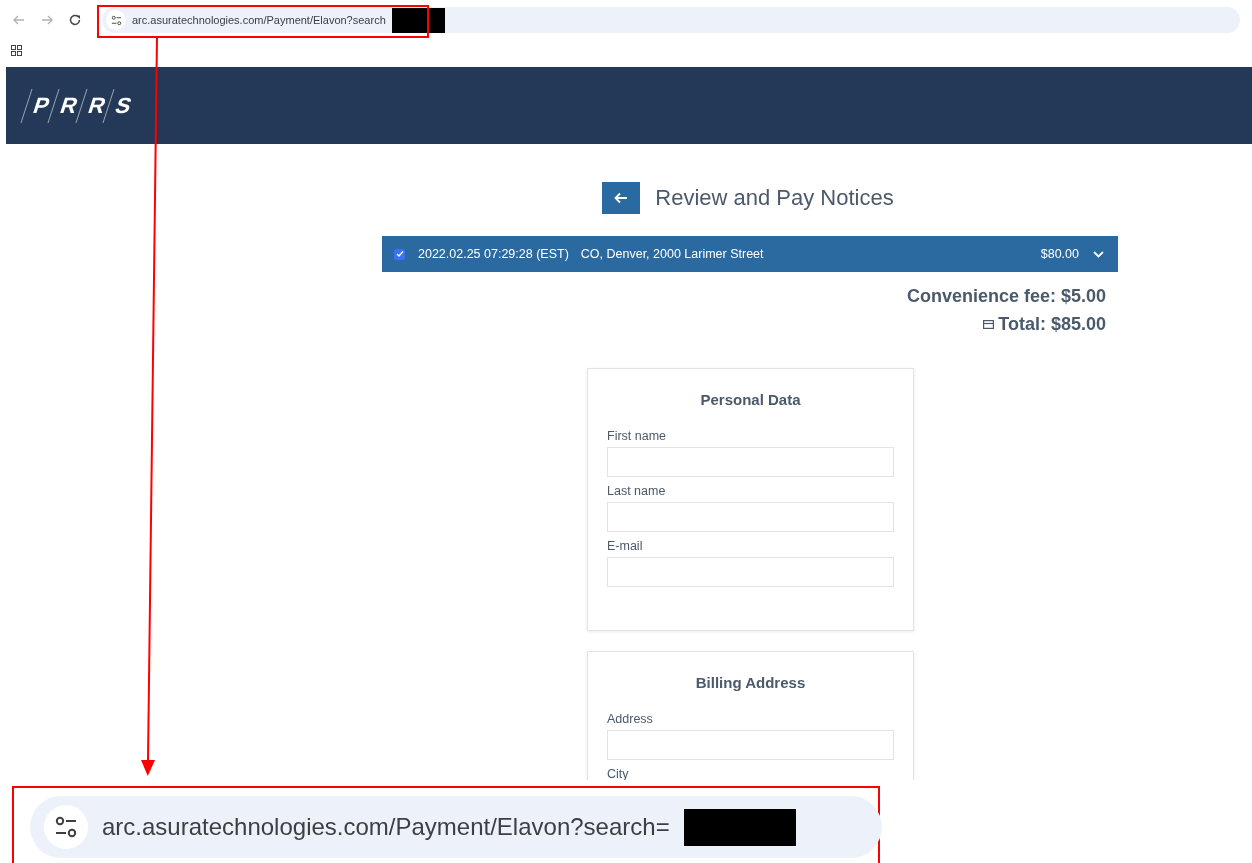  Describe the element at coordinates (259, 20) in the screenshot. I see `url-text: arc.asuratechnologies.com/Payment/Elavon?search` at that location.